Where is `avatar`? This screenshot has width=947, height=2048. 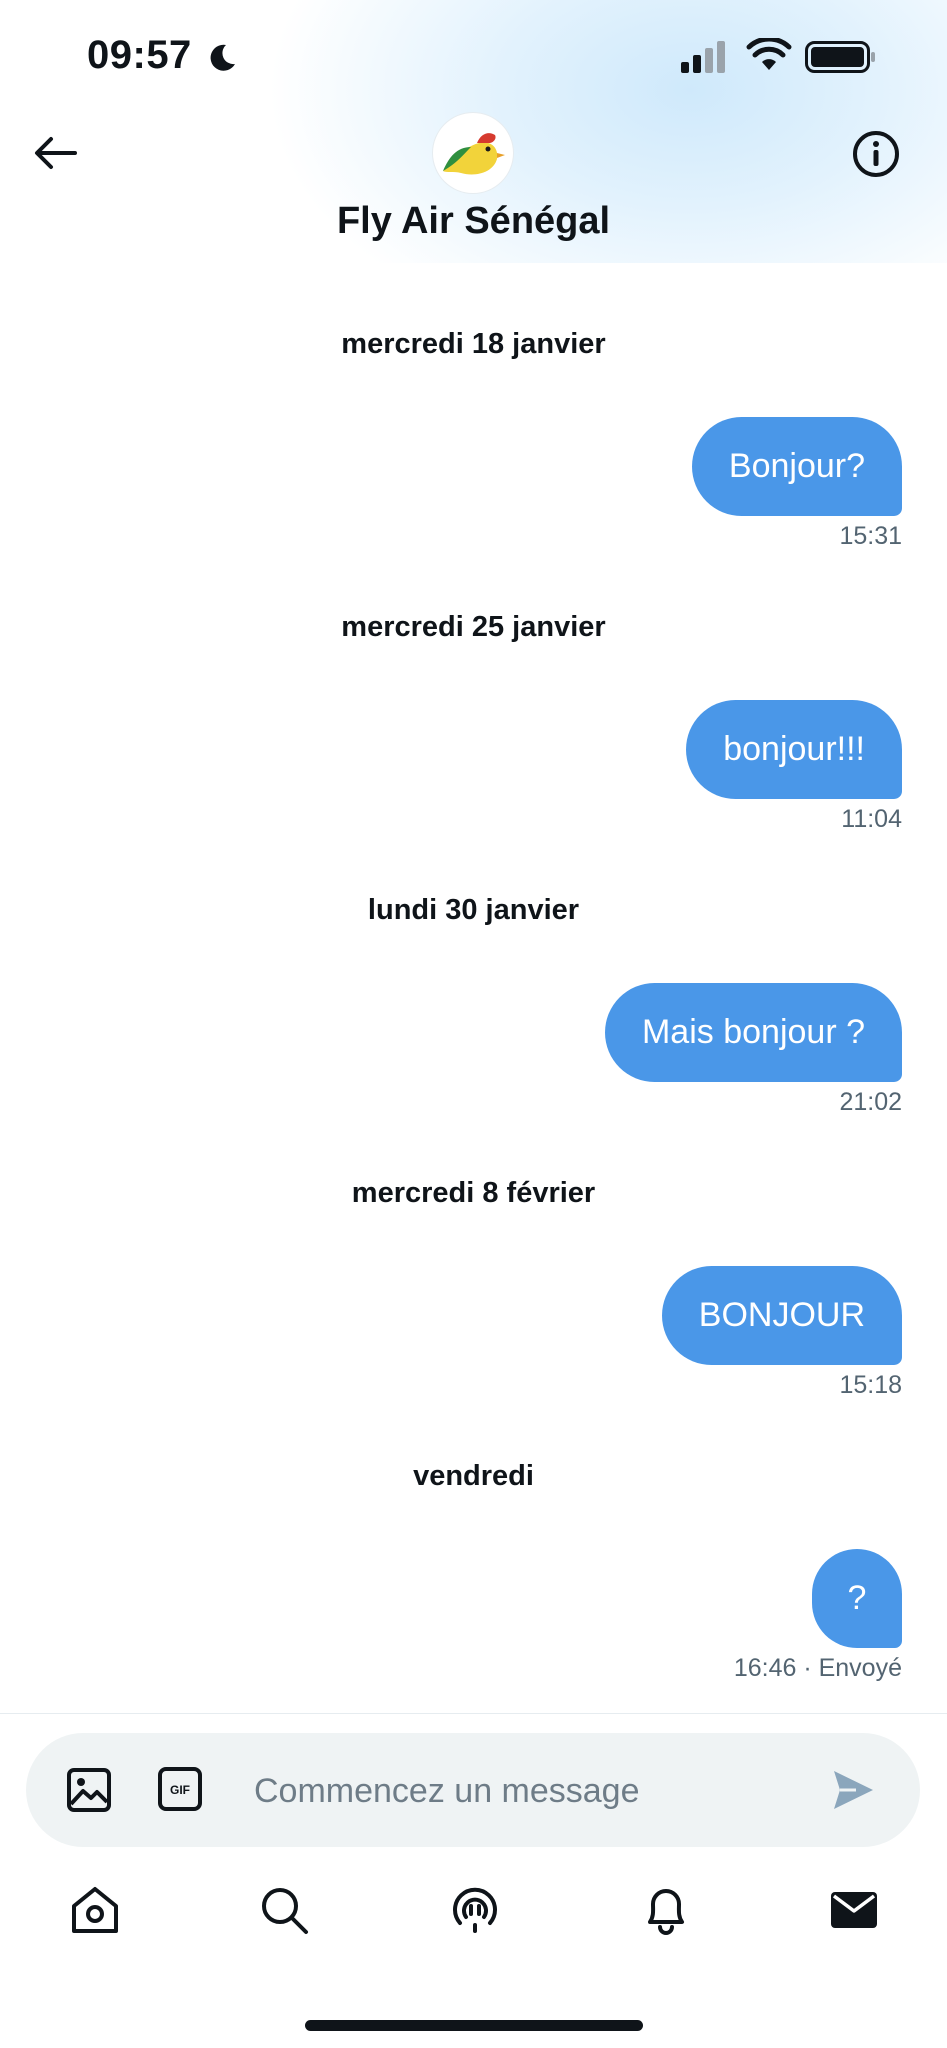
avatar is located at coordinates (473, 153).